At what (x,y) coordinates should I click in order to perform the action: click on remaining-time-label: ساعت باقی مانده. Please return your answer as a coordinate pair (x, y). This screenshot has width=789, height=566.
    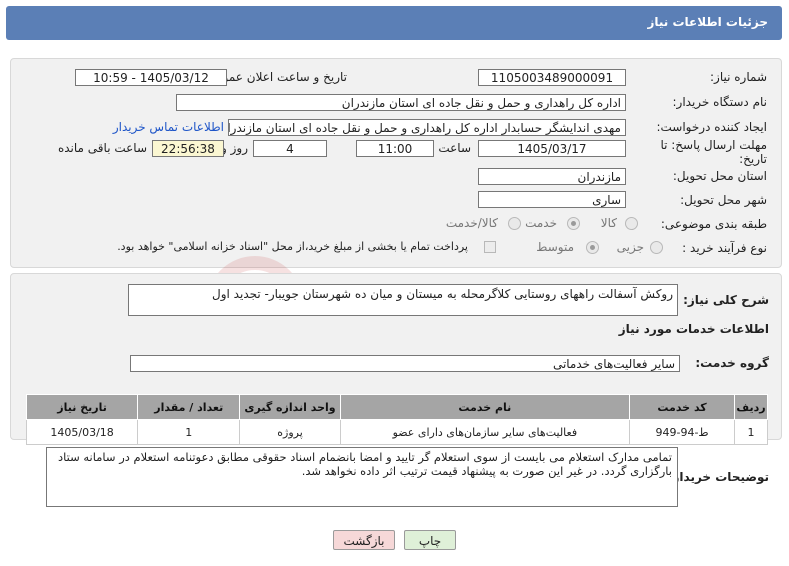
    Looking at the image, I should click on (102, 148).